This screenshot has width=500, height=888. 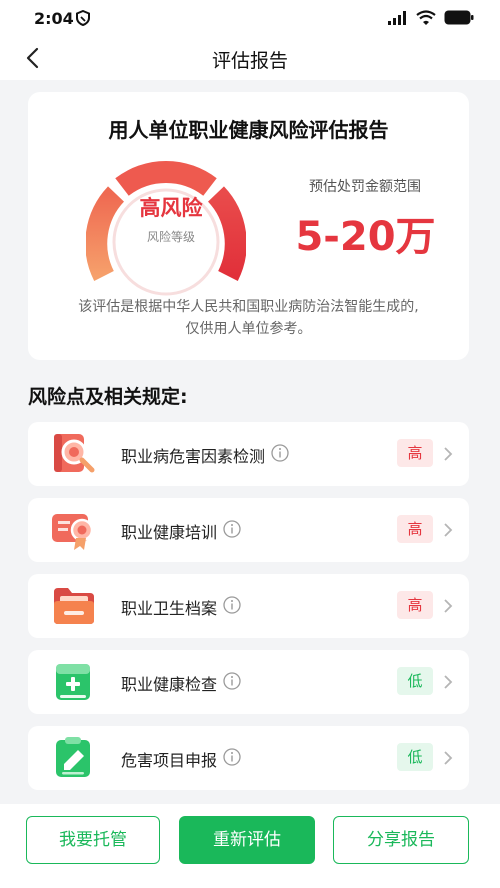 I want to click on reassess-button: 重新评估, so click(x=247, y=840).